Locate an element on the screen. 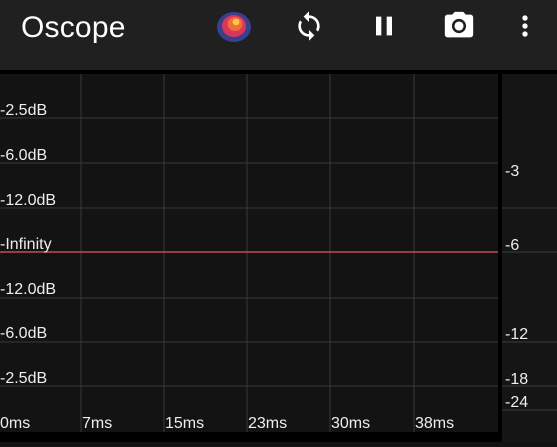 The height and width of the screenshot is (447, 557). refresh-button is located at coordinates (309, 26).